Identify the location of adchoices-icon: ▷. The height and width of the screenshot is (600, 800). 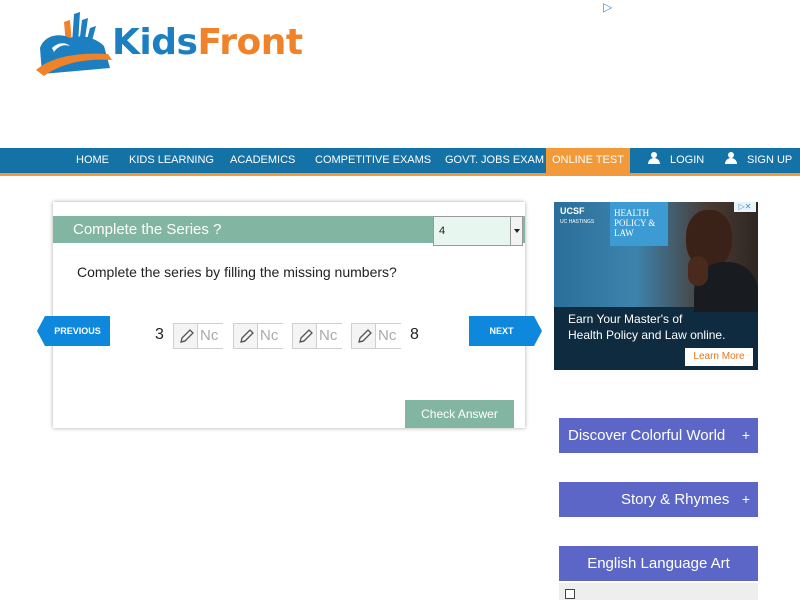
(607, 7).